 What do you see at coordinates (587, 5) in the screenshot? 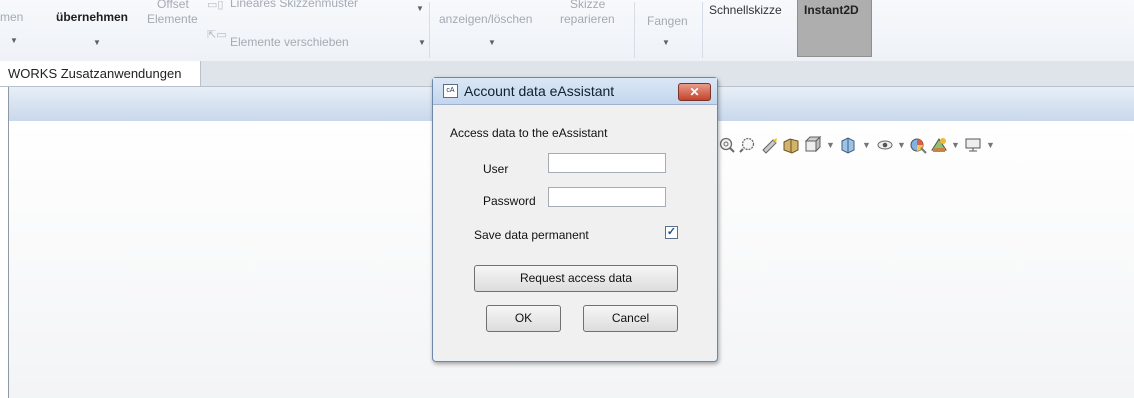
I see `ribbon-item-skizze-line1: Skizze` at bounding box center [587, 5].